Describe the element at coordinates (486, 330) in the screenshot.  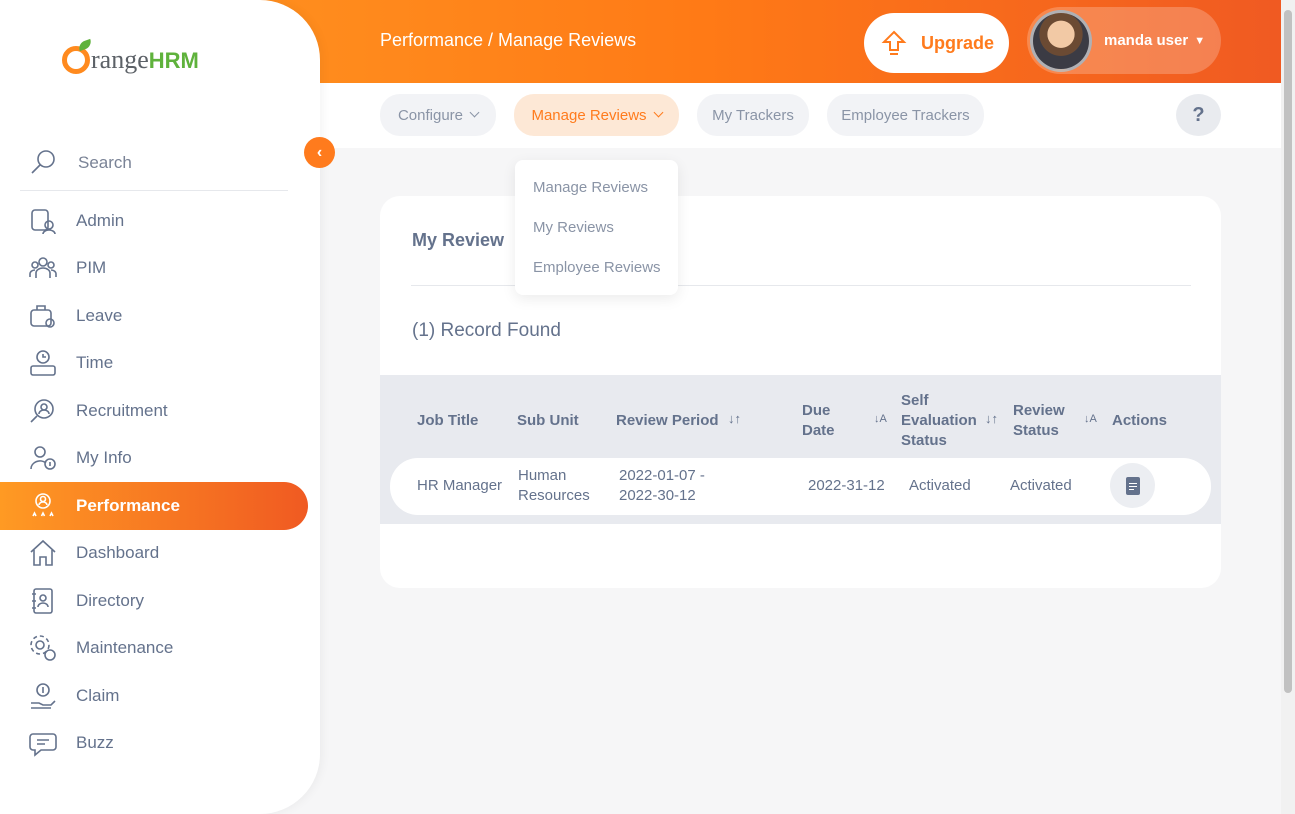
I see `record-count: (1) Record Found` at that location.